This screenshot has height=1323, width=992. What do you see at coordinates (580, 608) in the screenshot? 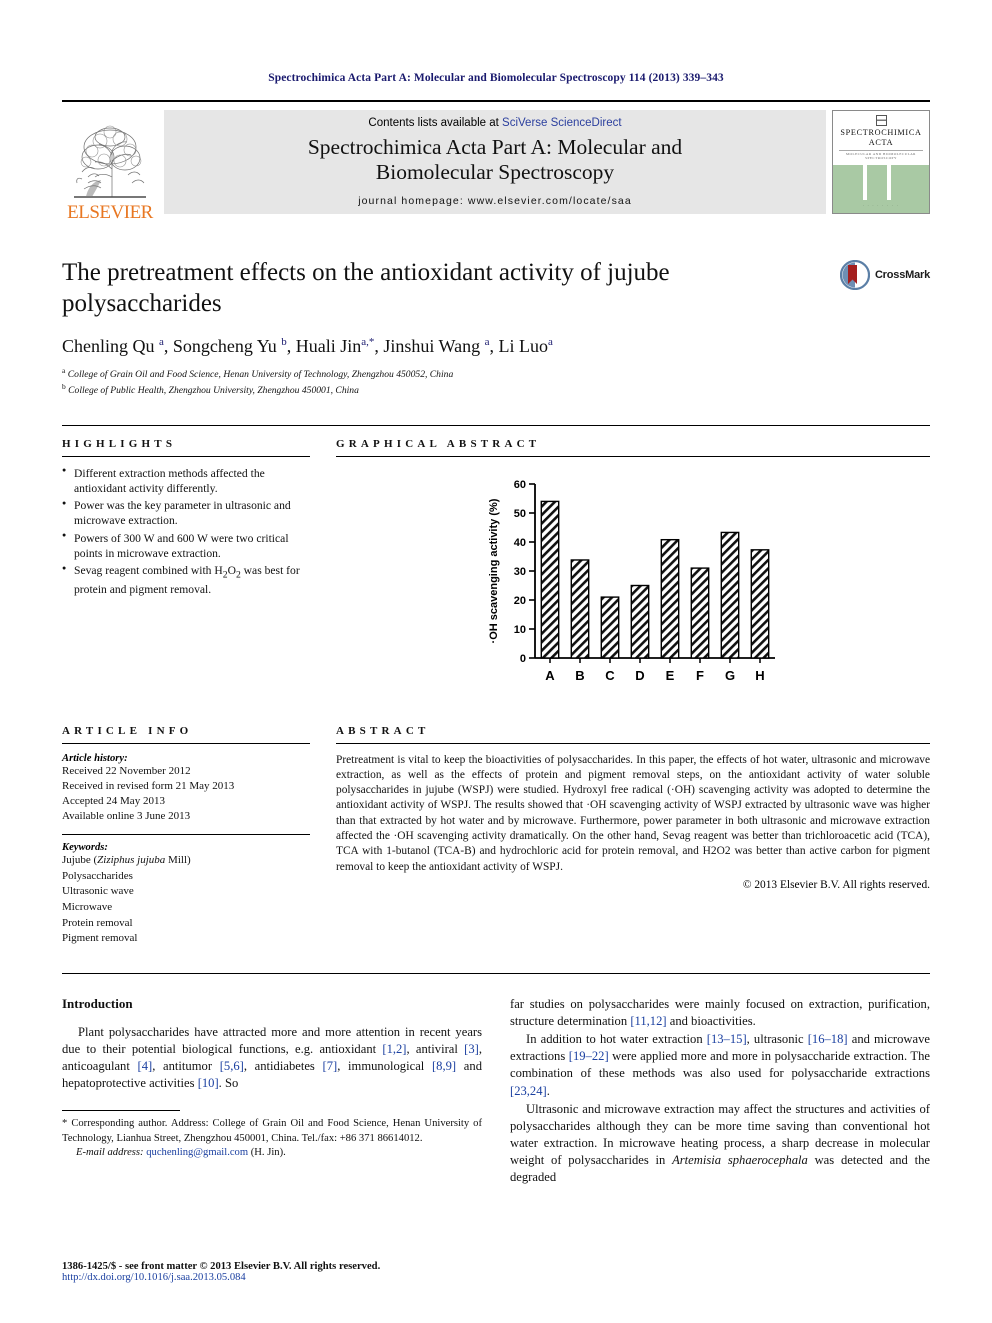
I see `bar-B` at bounding box center [580, 608].